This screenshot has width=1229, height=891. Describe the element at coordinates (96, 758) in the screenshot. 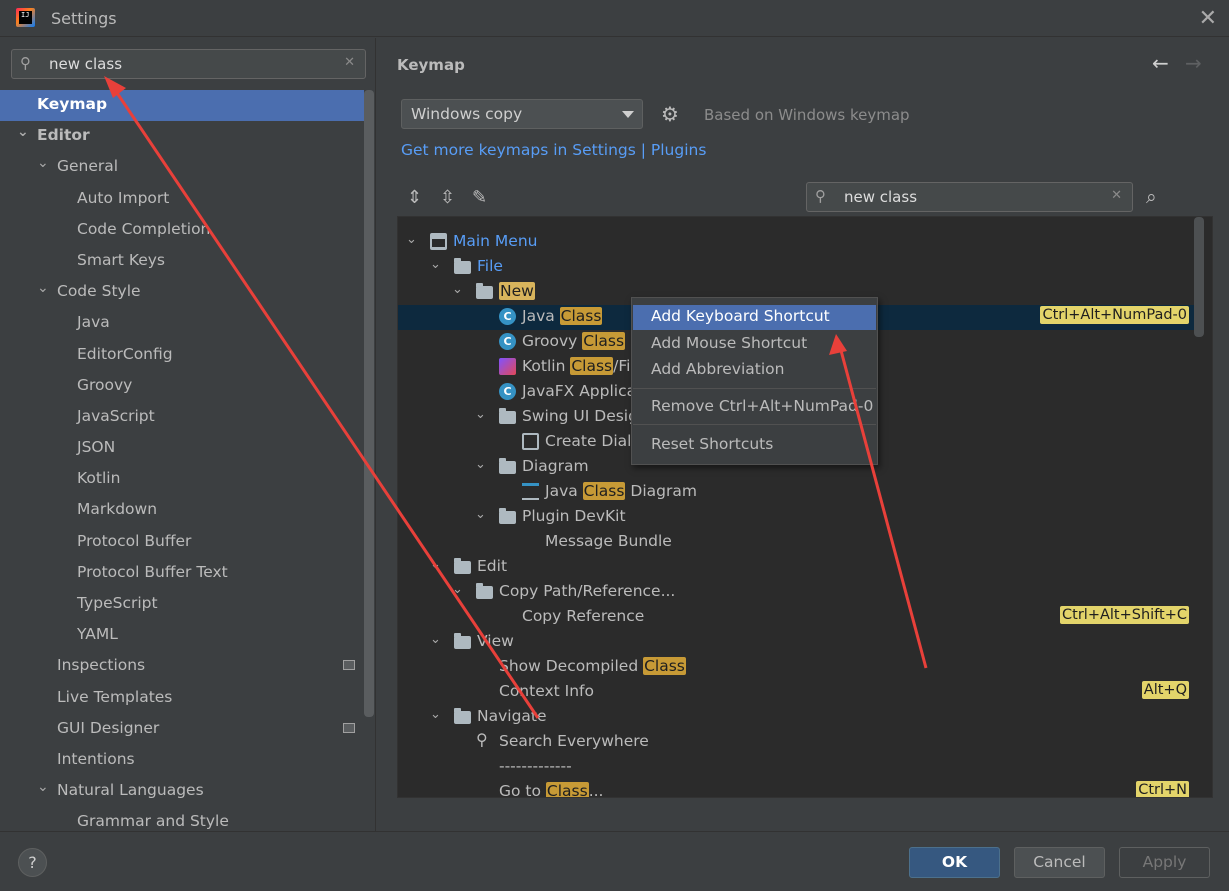

I see `sidebar-item-label: Intentions` at that location.